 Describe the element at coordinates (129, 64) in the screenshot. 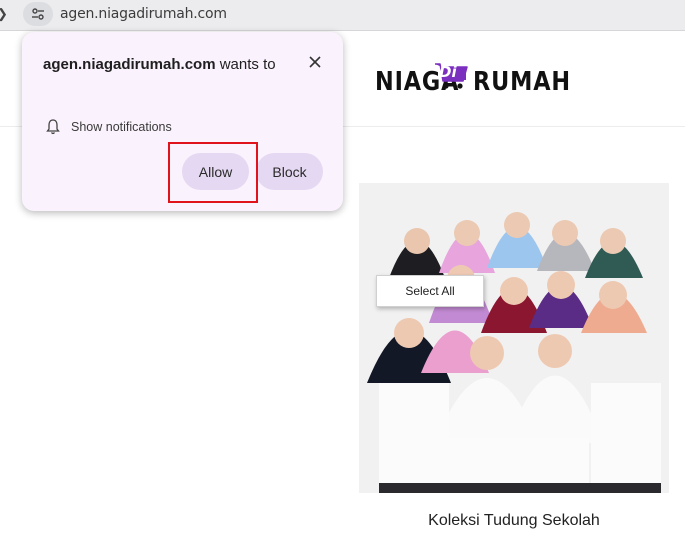

I see `popup-site-name: agen.niagadirumah.com` at that location.